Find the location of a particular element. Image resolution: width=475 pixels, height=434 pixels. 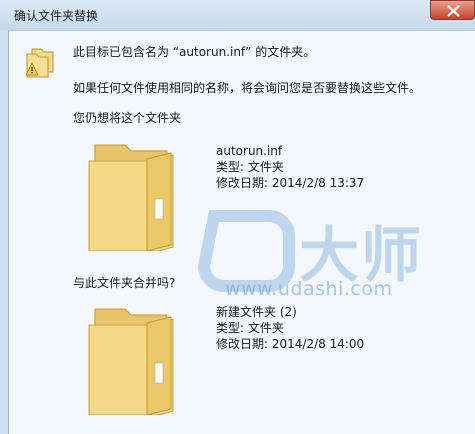

source-folder-modified: 修改日期: 2014/2/8 14:00 is located at coordinates (290, 344).